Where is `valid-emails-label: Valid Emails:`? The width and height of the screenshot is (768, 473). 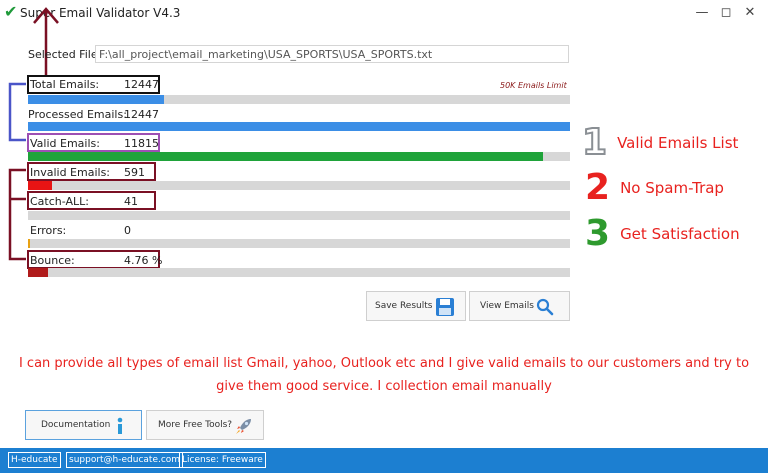 valid-emails-label: Valid Emails: is located at coordinates (65, 143).